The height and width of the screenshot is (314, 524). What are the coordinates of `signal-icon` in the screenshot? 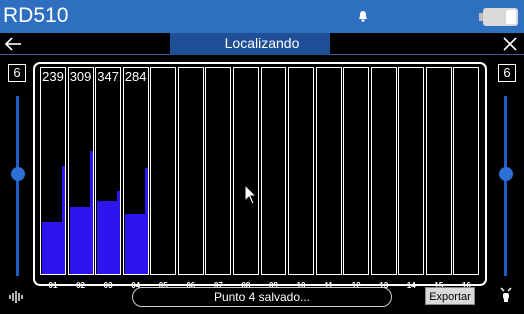 It's located at (16, 297).